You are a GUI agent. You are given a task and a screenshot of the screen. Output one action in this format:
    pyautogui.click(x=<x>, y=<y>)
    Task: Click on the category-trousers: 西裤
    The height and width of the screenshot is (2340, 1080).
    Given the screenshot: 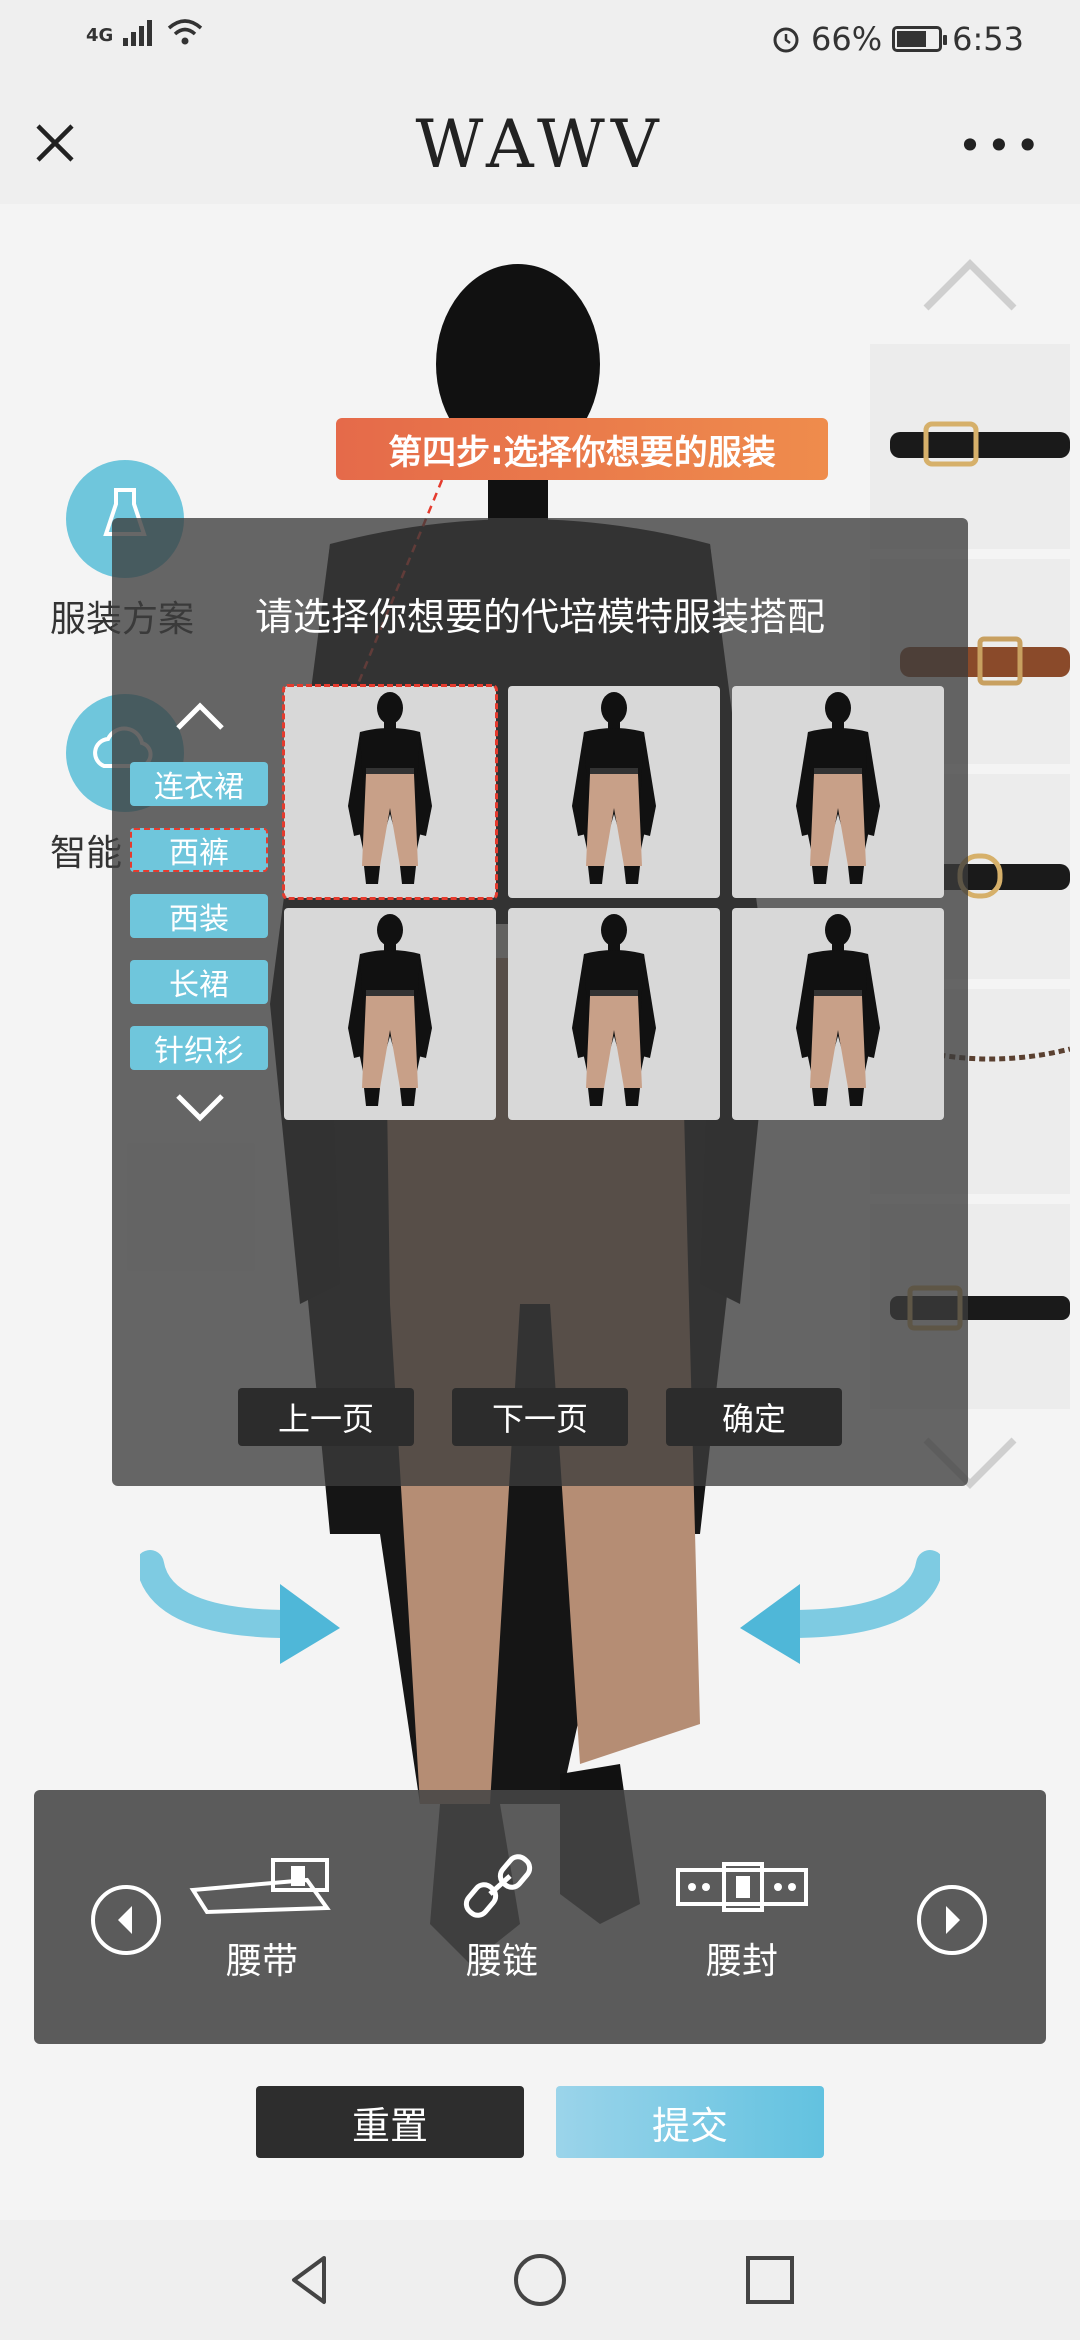 What is the action you would take?
    pyautogui.click(x=199, y=850)
    